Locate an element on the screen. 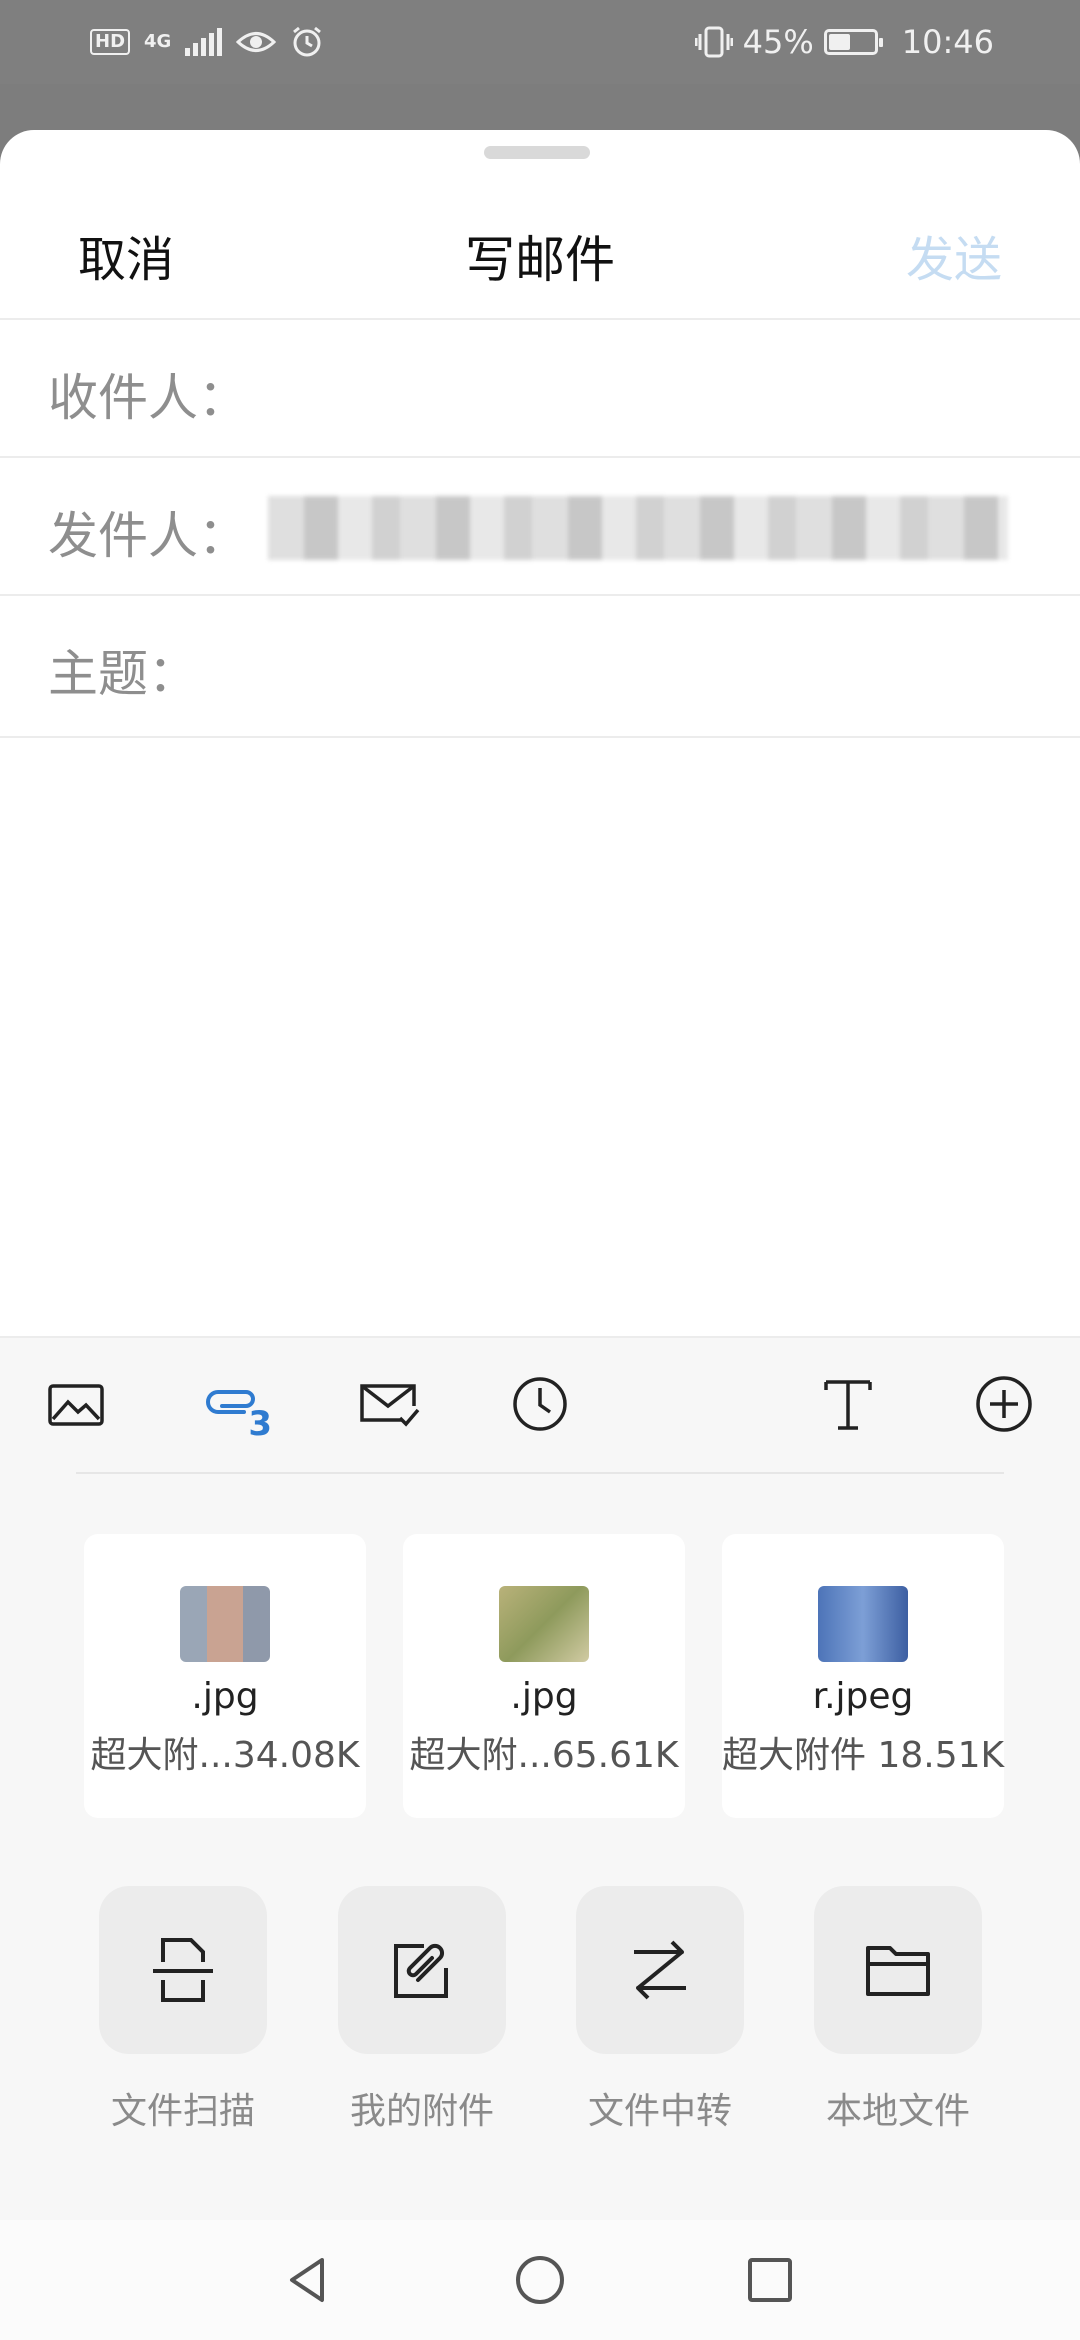  status-right: 45% 10:46 is located at coordinates (844, 42).